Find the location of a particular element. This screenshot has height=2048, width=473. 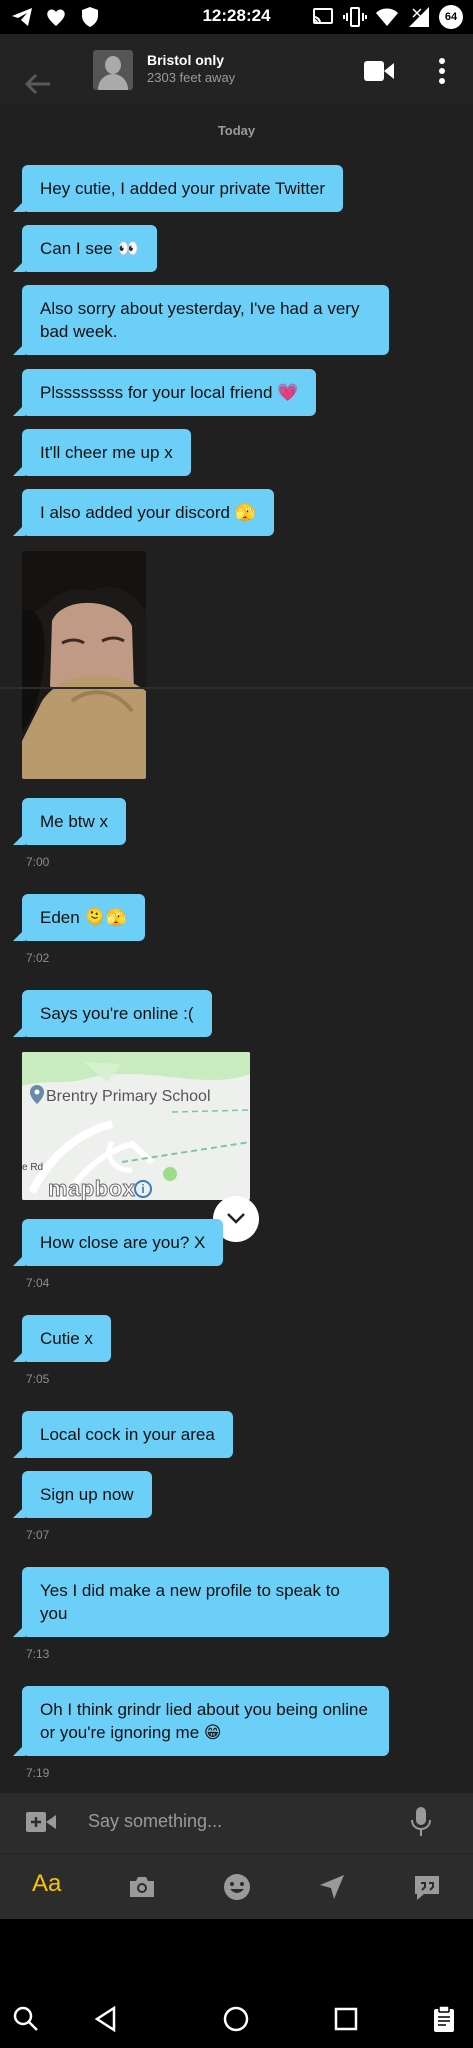

photo-message is located at coordinates (84, 665).